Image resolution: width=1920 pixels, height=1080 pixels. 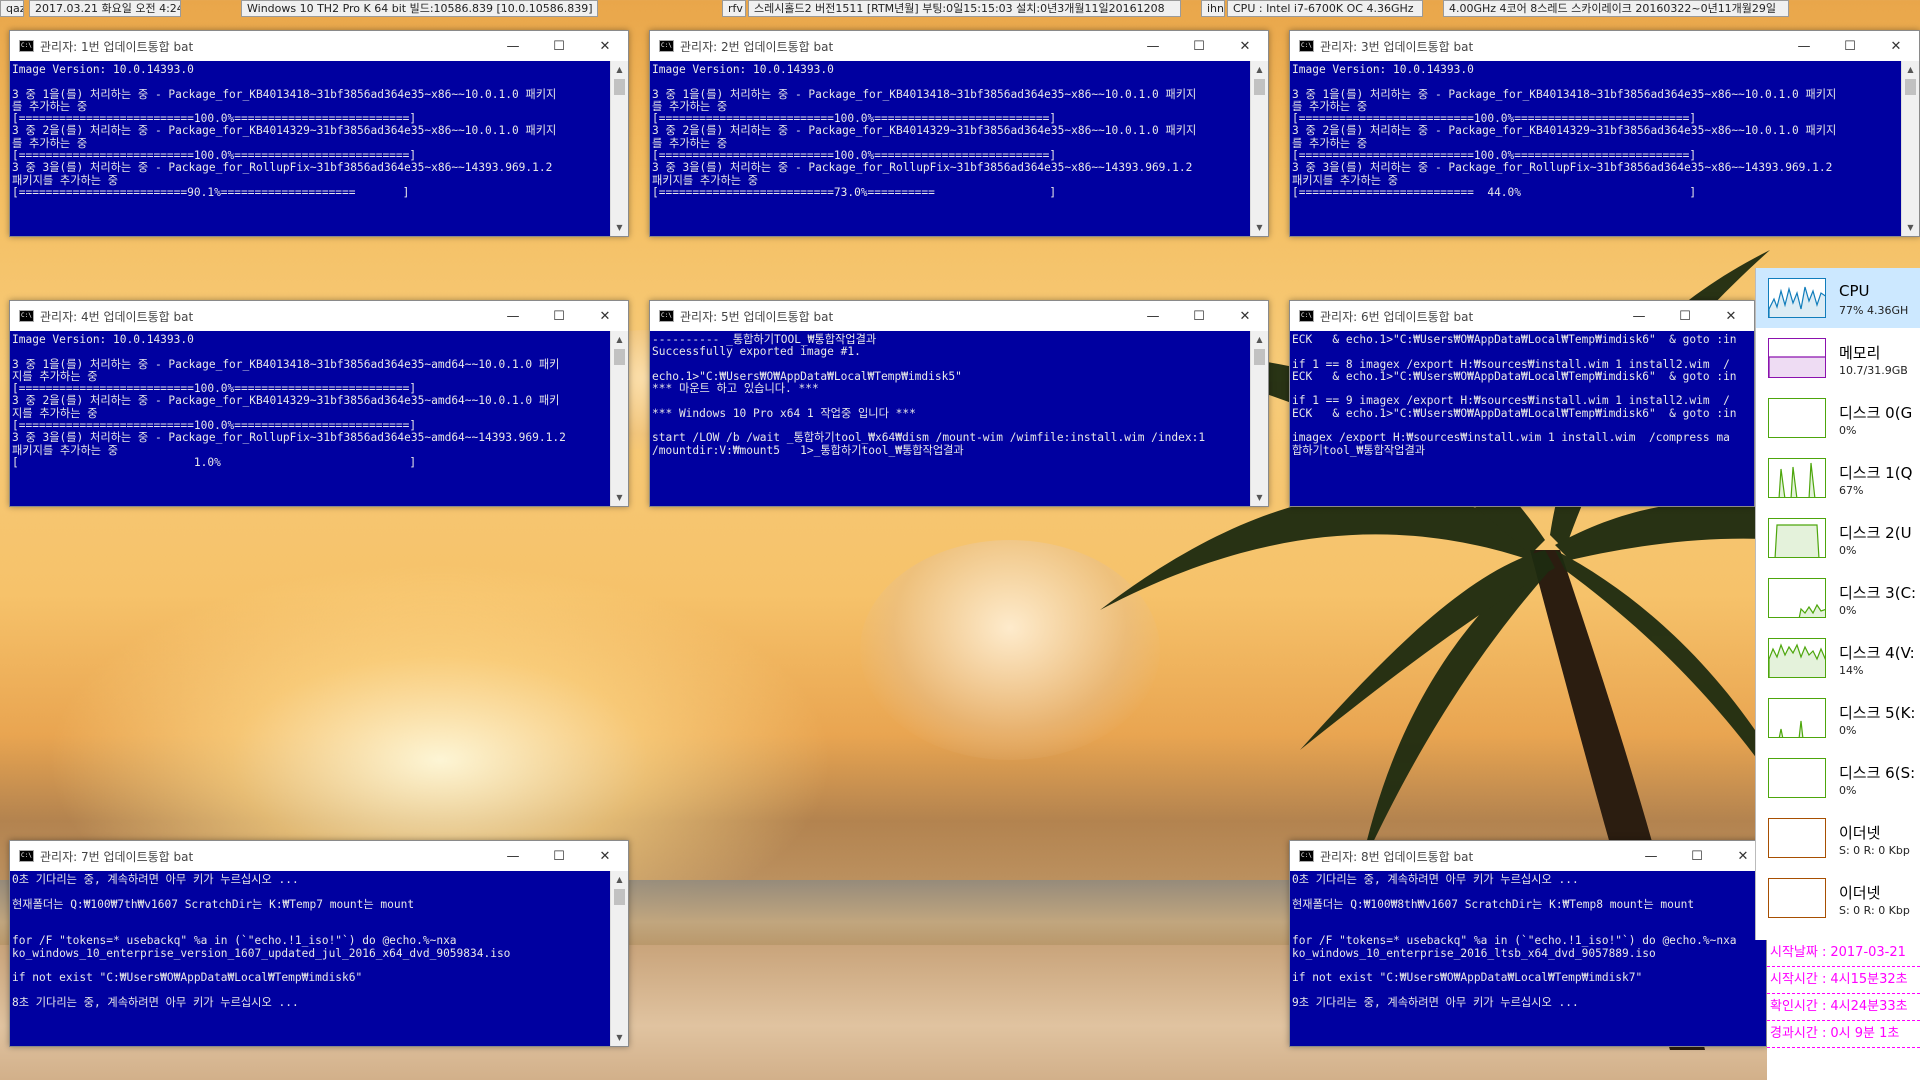 I want to click on window-titlebar: C:\ 관리자: 1번 업데이트통합 bat — ☐ ✕, so click(x=319, y=46).